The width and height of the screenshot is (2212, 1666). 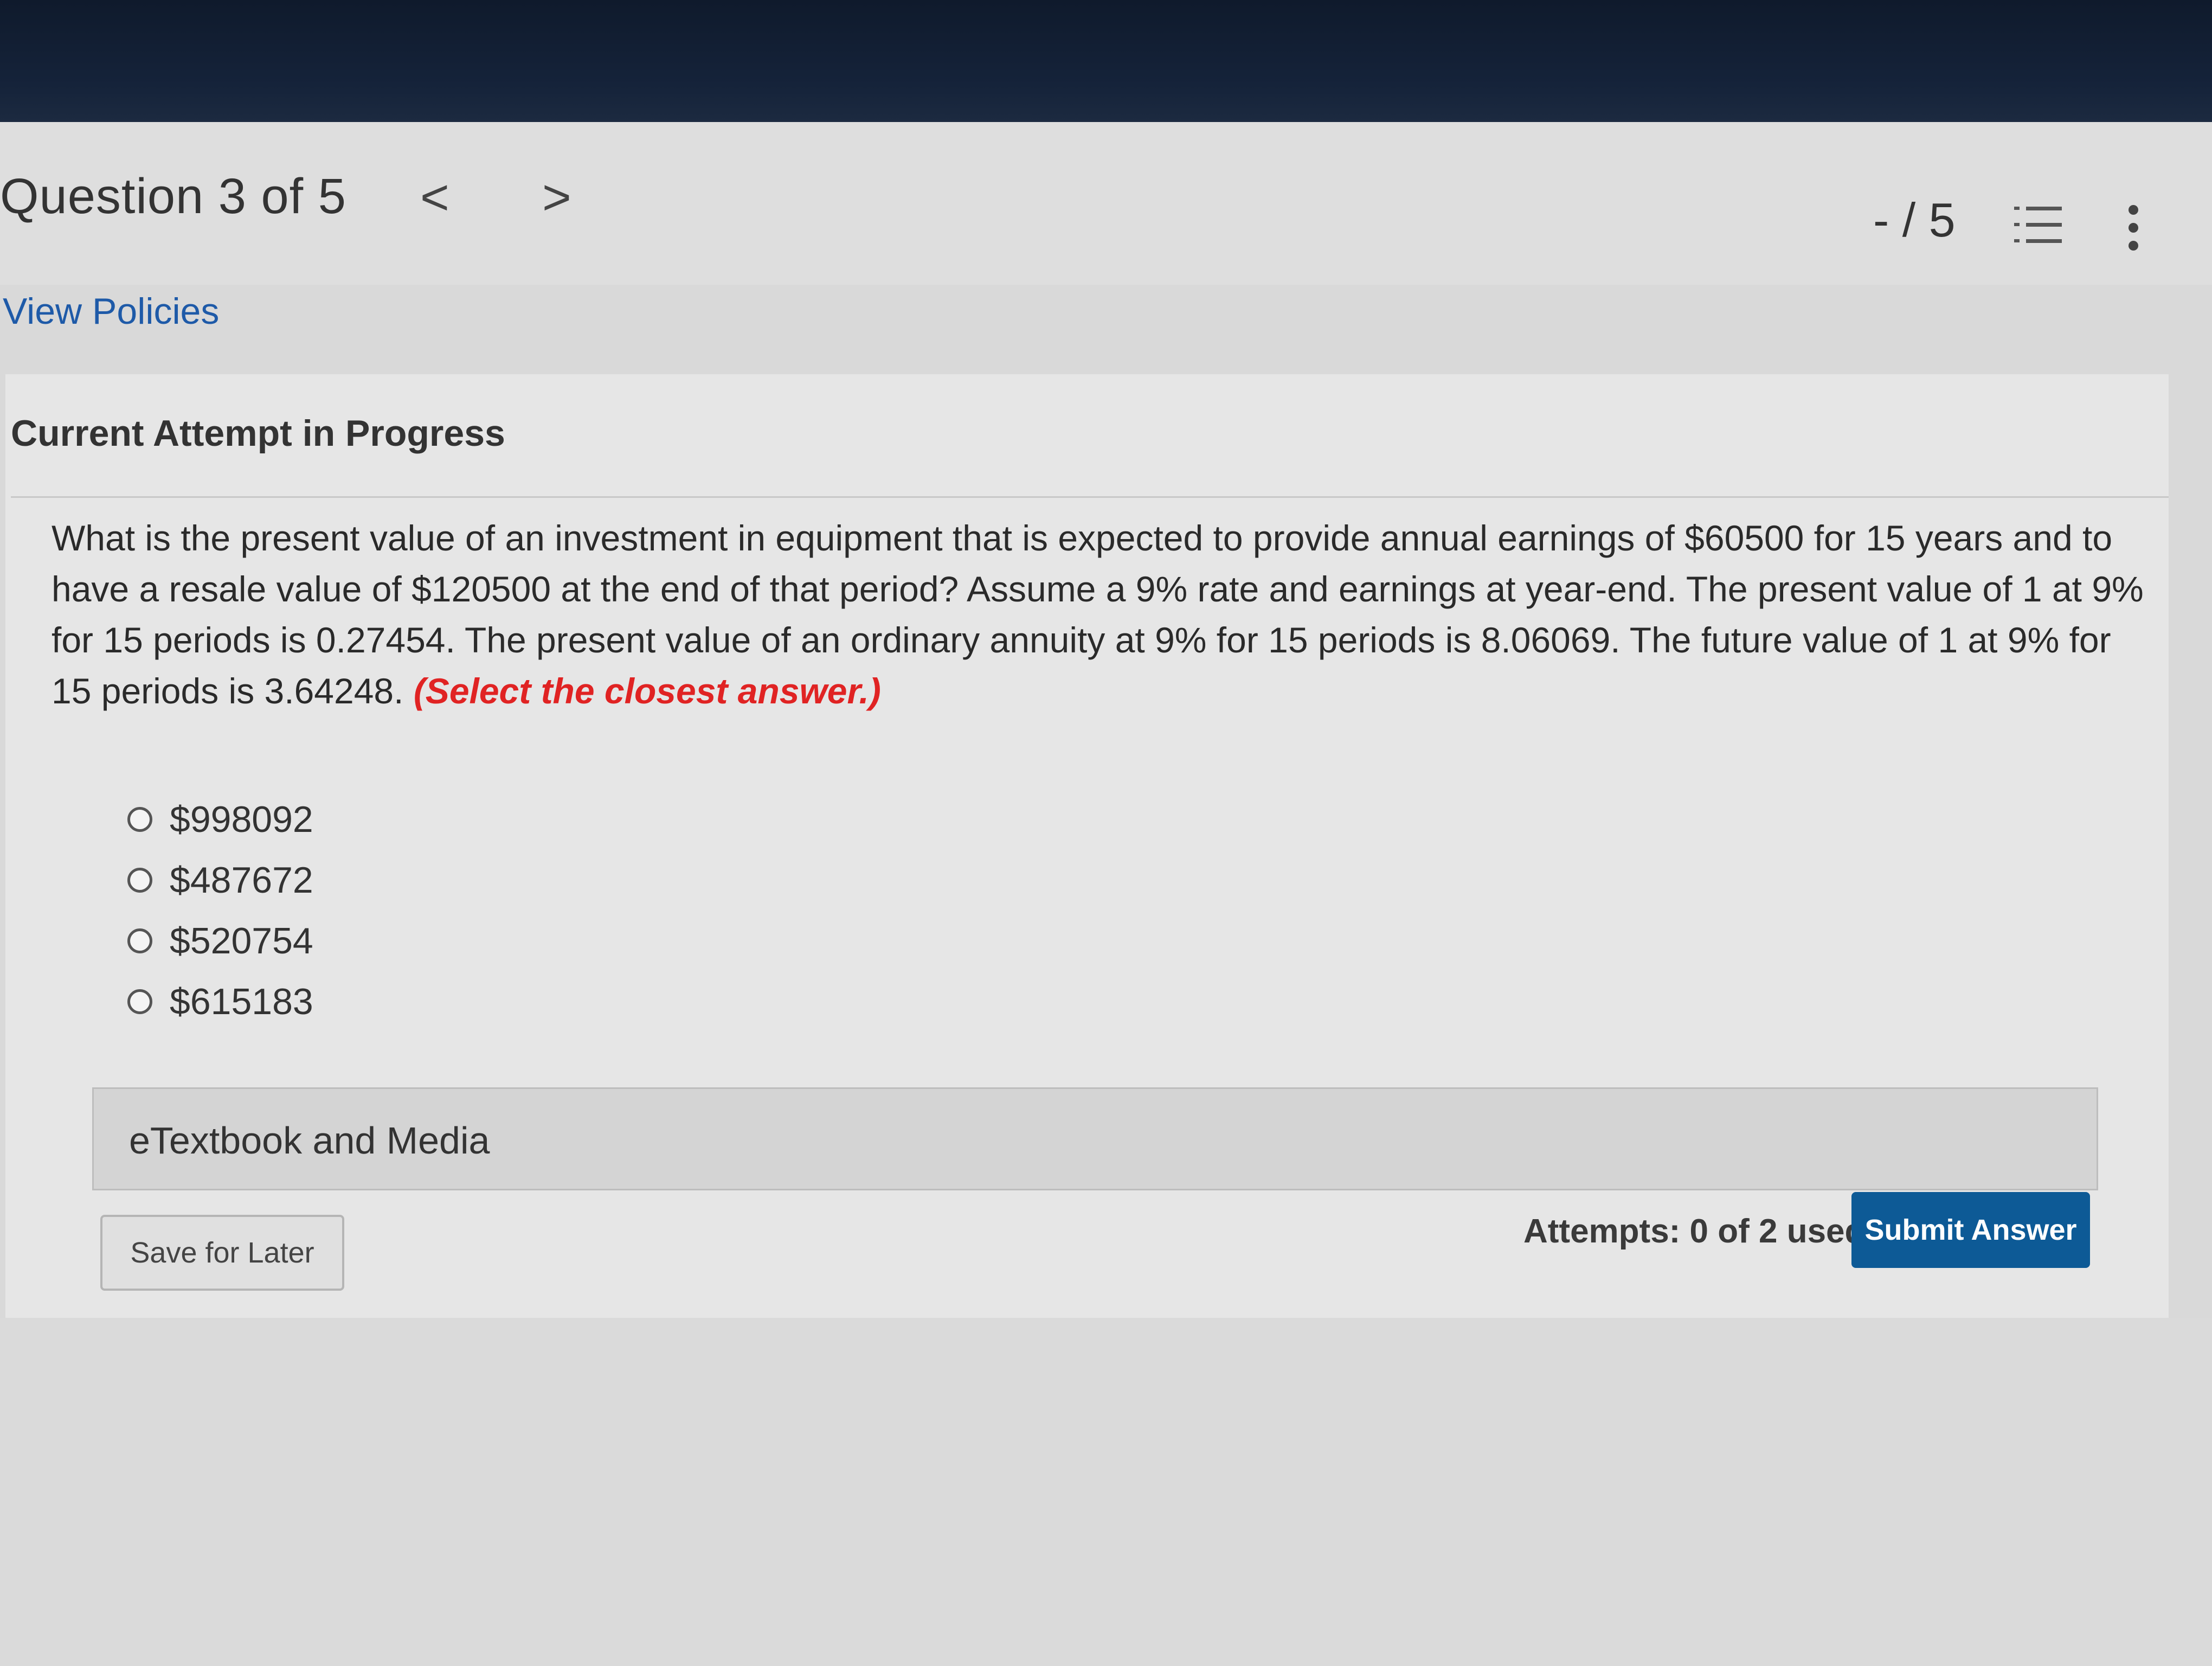 I want to click on question-title: Question 3 of 5, so click(x=173, y=196).